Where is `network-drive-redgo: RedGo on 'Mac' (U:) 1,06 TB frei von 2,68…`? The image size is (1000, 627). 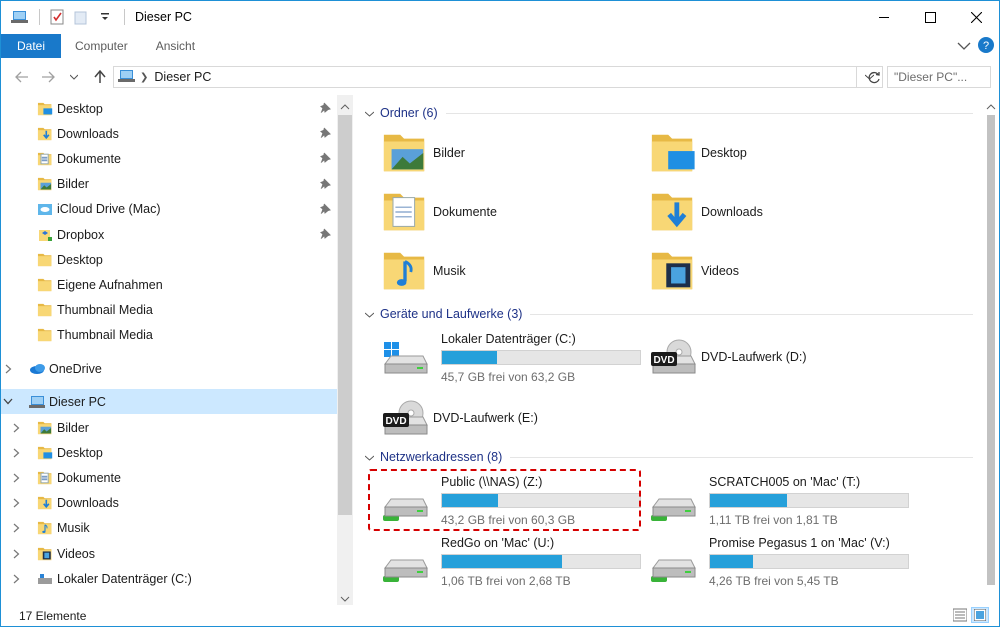
network-drive-redgo: RedGo on 'Mac' (U:) 1,06 TB frei von 2,68… is located at coordinates (514, 563).